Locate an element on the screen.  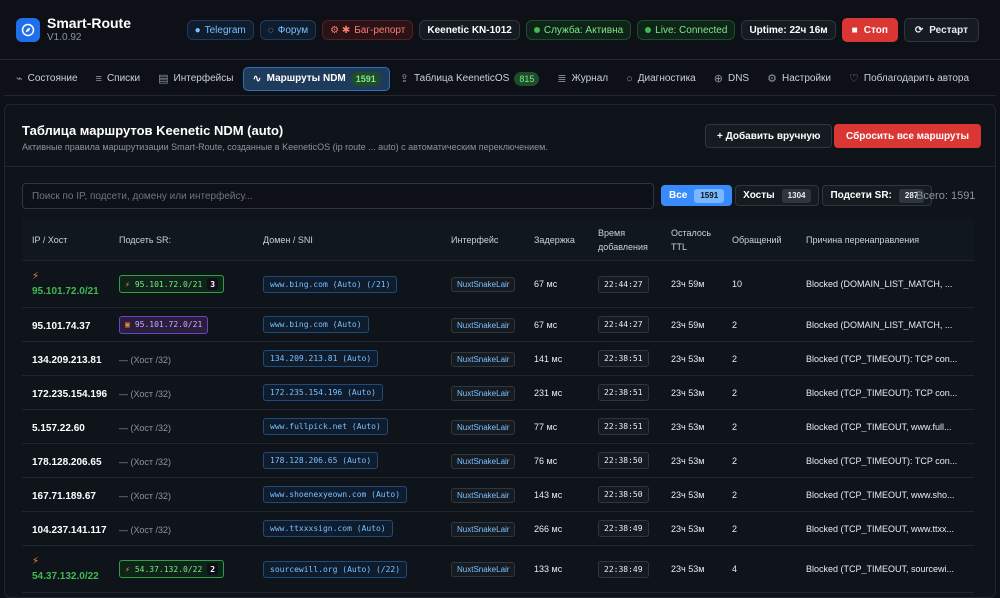
domain-tag: sourcewill.org (Auto) (/22) is located at coordinates (335, 569).